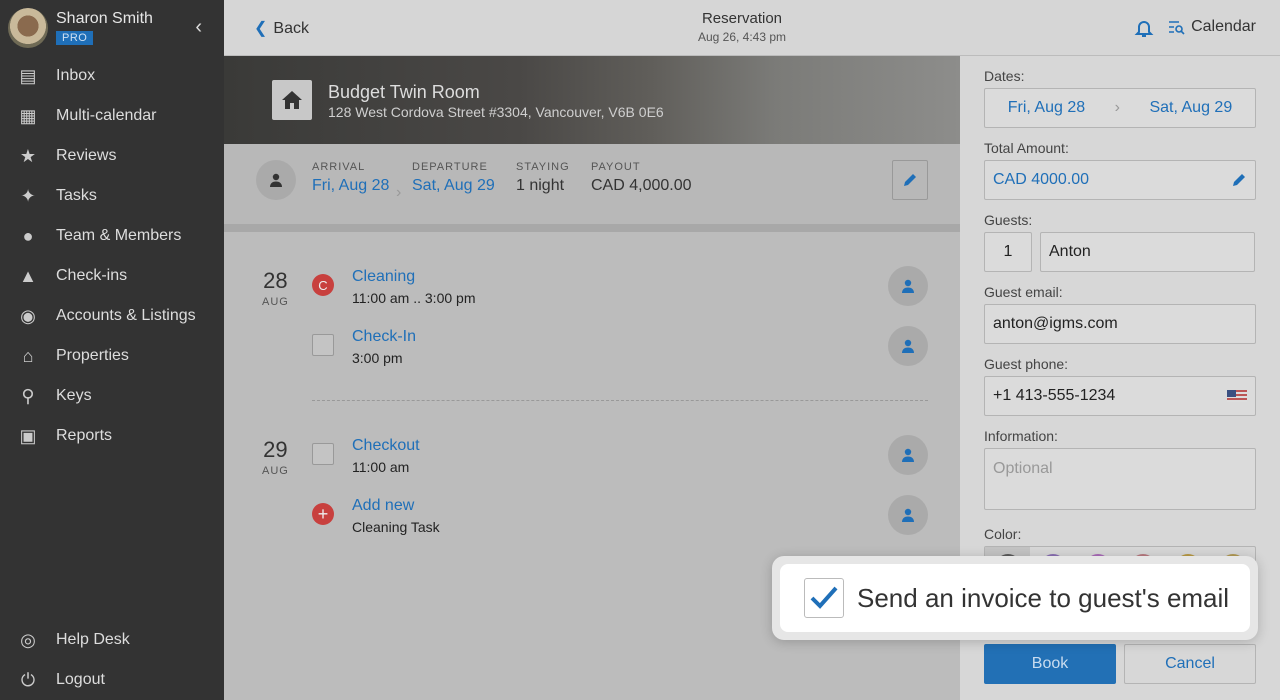 The height and width of the screenshot is (700, 1280). I want to click on calendar-icon: ▦, so click(28, 115).